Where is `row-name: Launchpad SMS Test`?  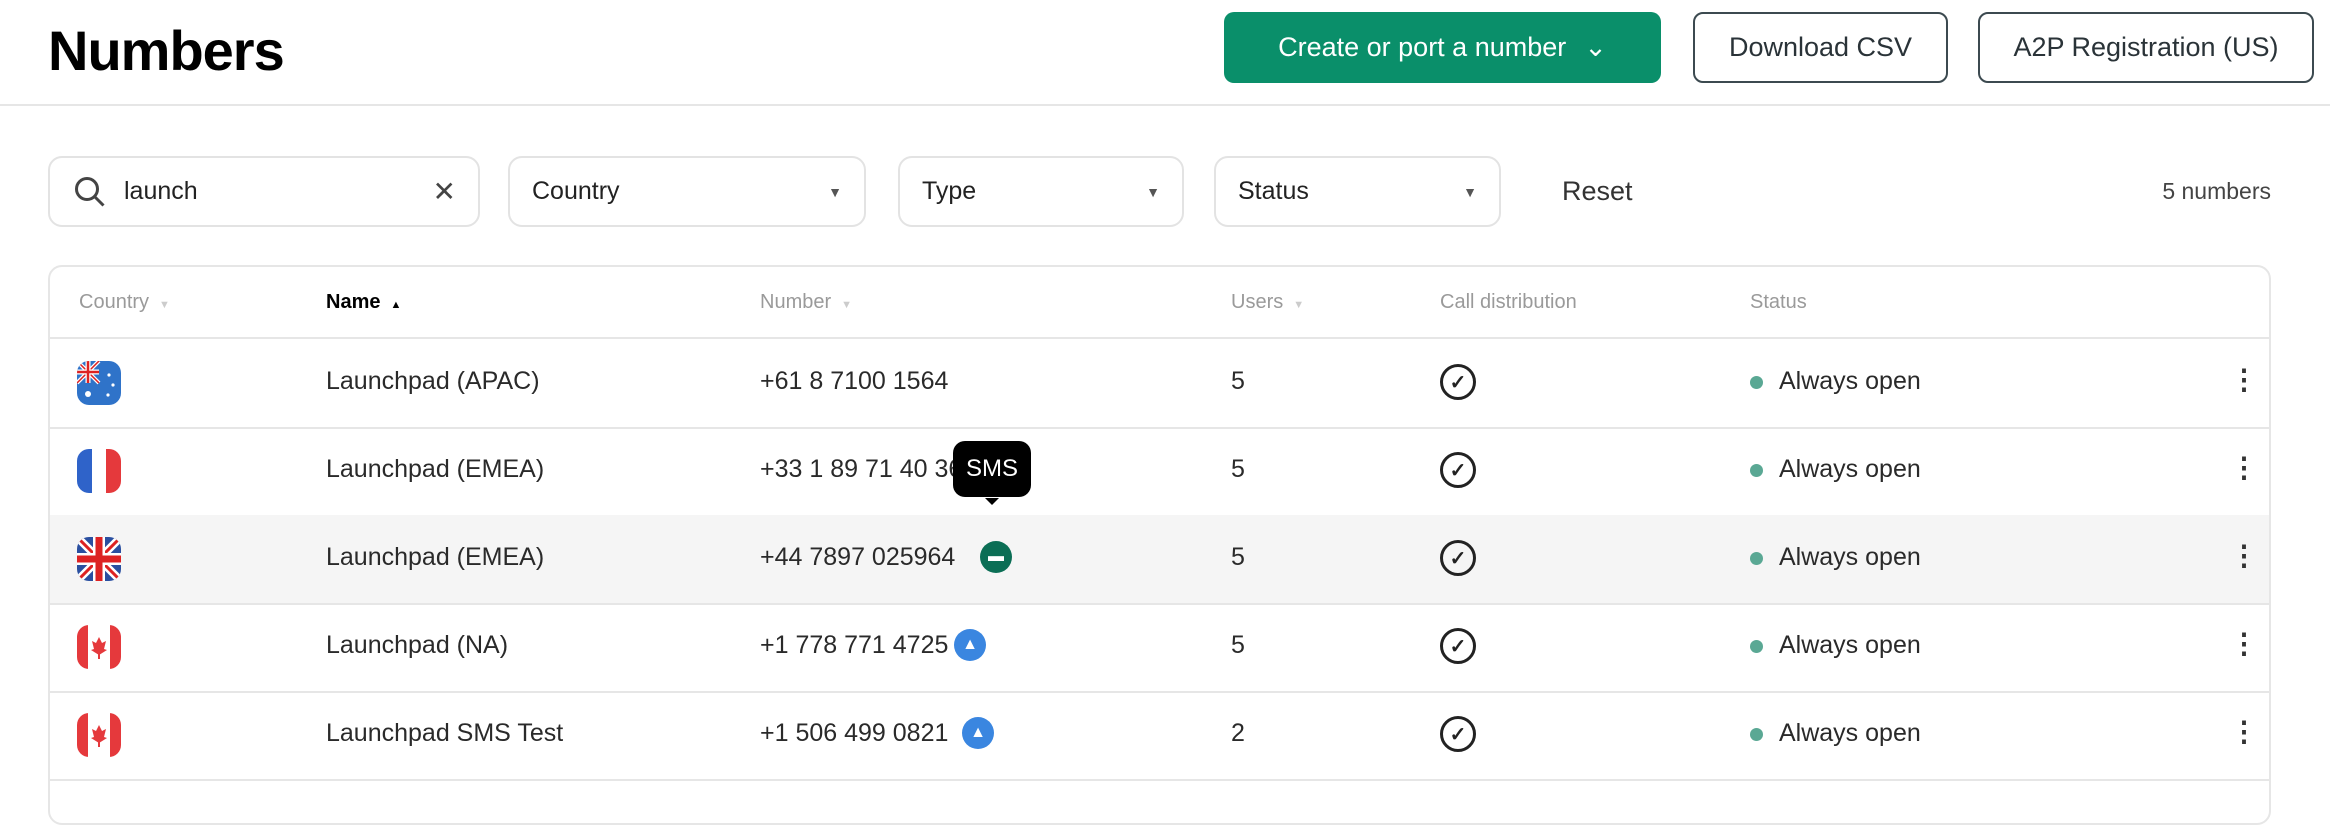
row-name: Launchpad SMS Test is located at coordinates (445, 733).